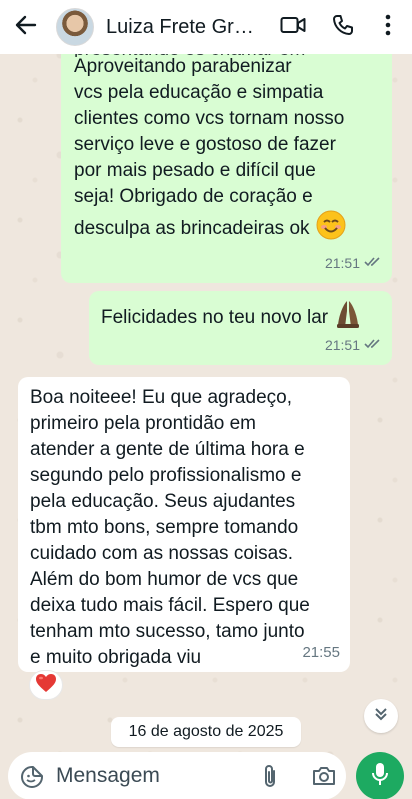 The width and height of the screenshot is (412, 799). I want to click on paperclip-icon, so click(270, 779).